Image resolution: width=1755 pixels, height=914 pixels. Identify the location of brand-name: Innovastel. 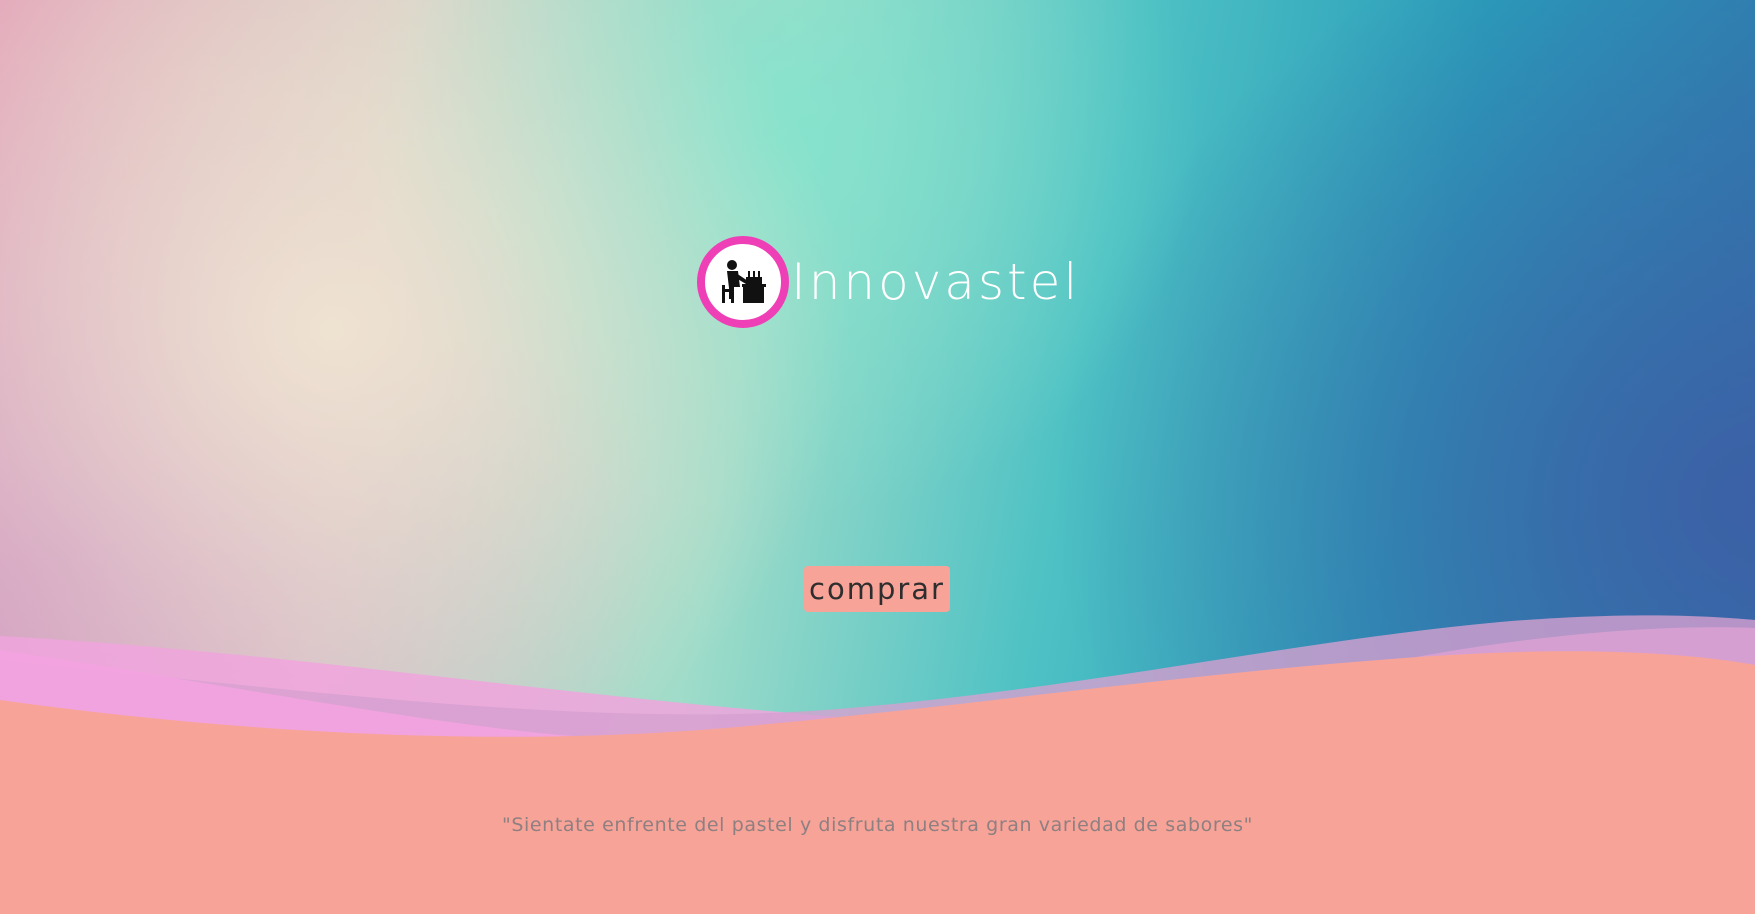
(936, 282).